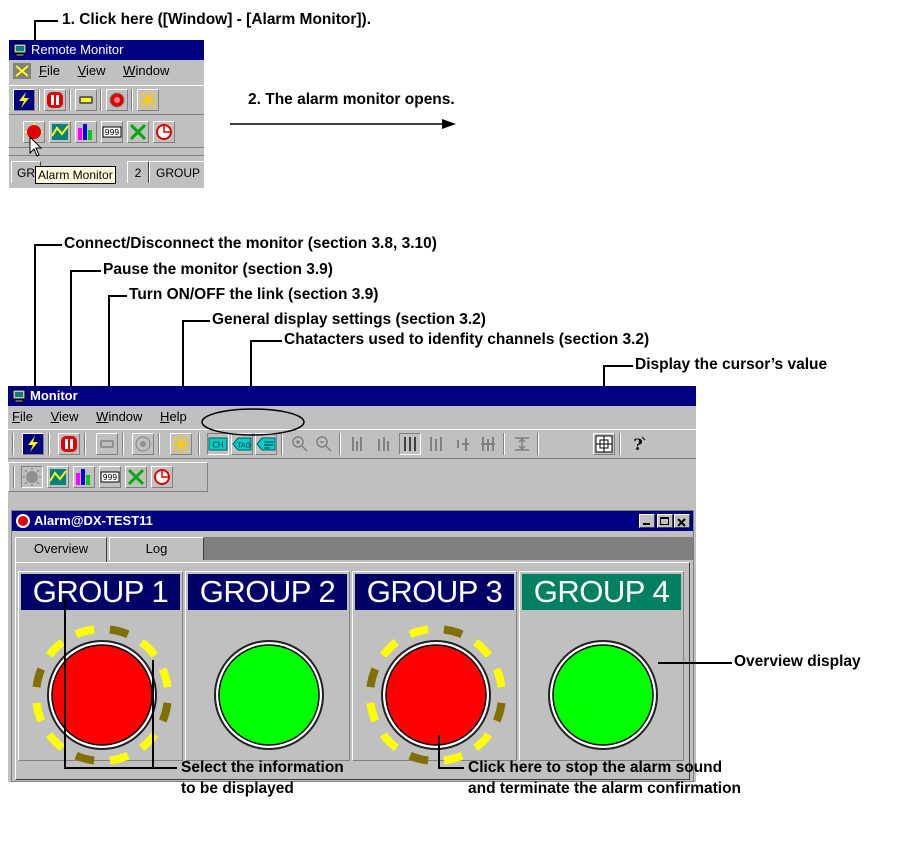  I want to click on range-icon, so click(522, 444).